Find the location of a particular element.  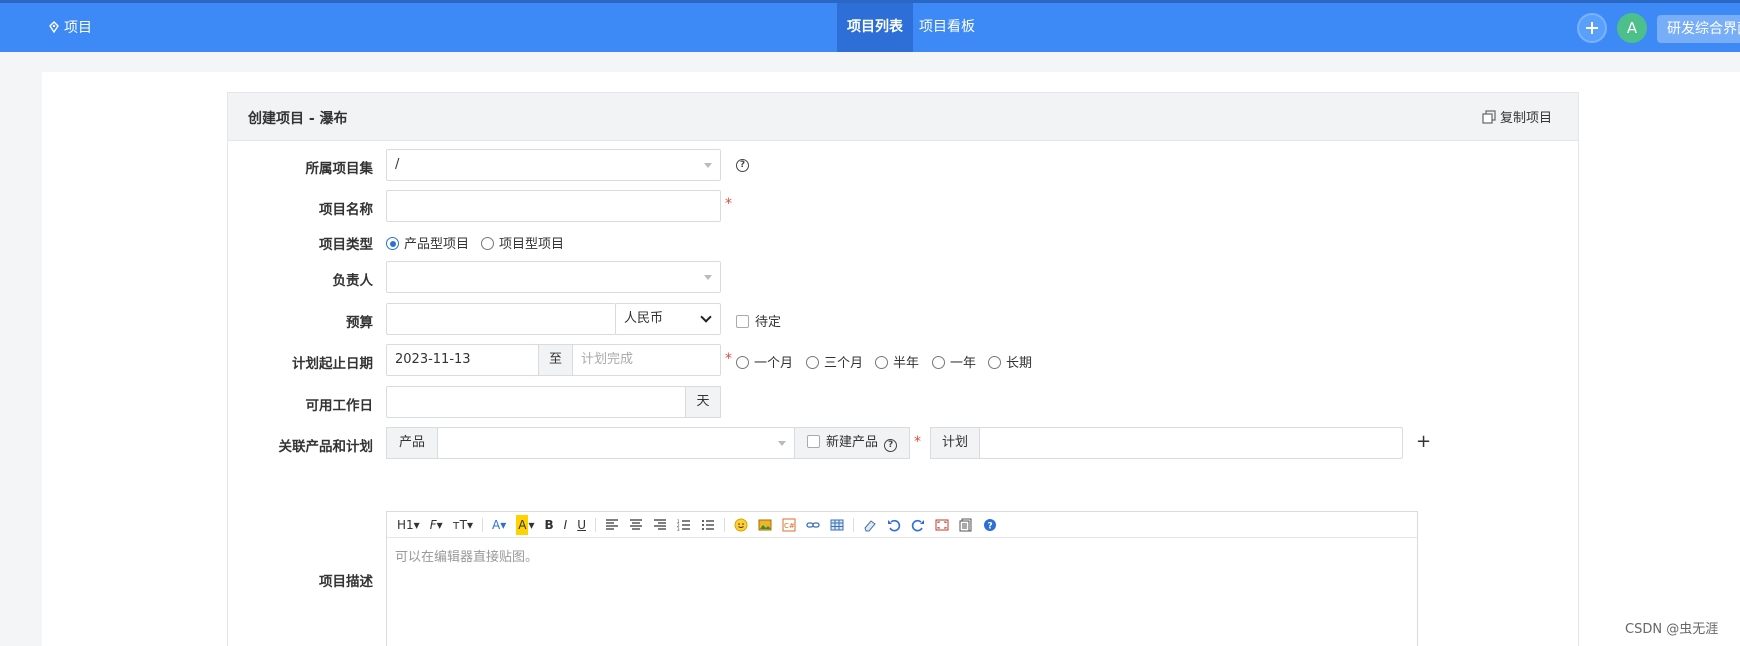

editor-toolbar: H1 ▾ F ▾ тT ▾ A ▾ A ▾ B I U 123 C# ? is located at coordinates (902, 525).